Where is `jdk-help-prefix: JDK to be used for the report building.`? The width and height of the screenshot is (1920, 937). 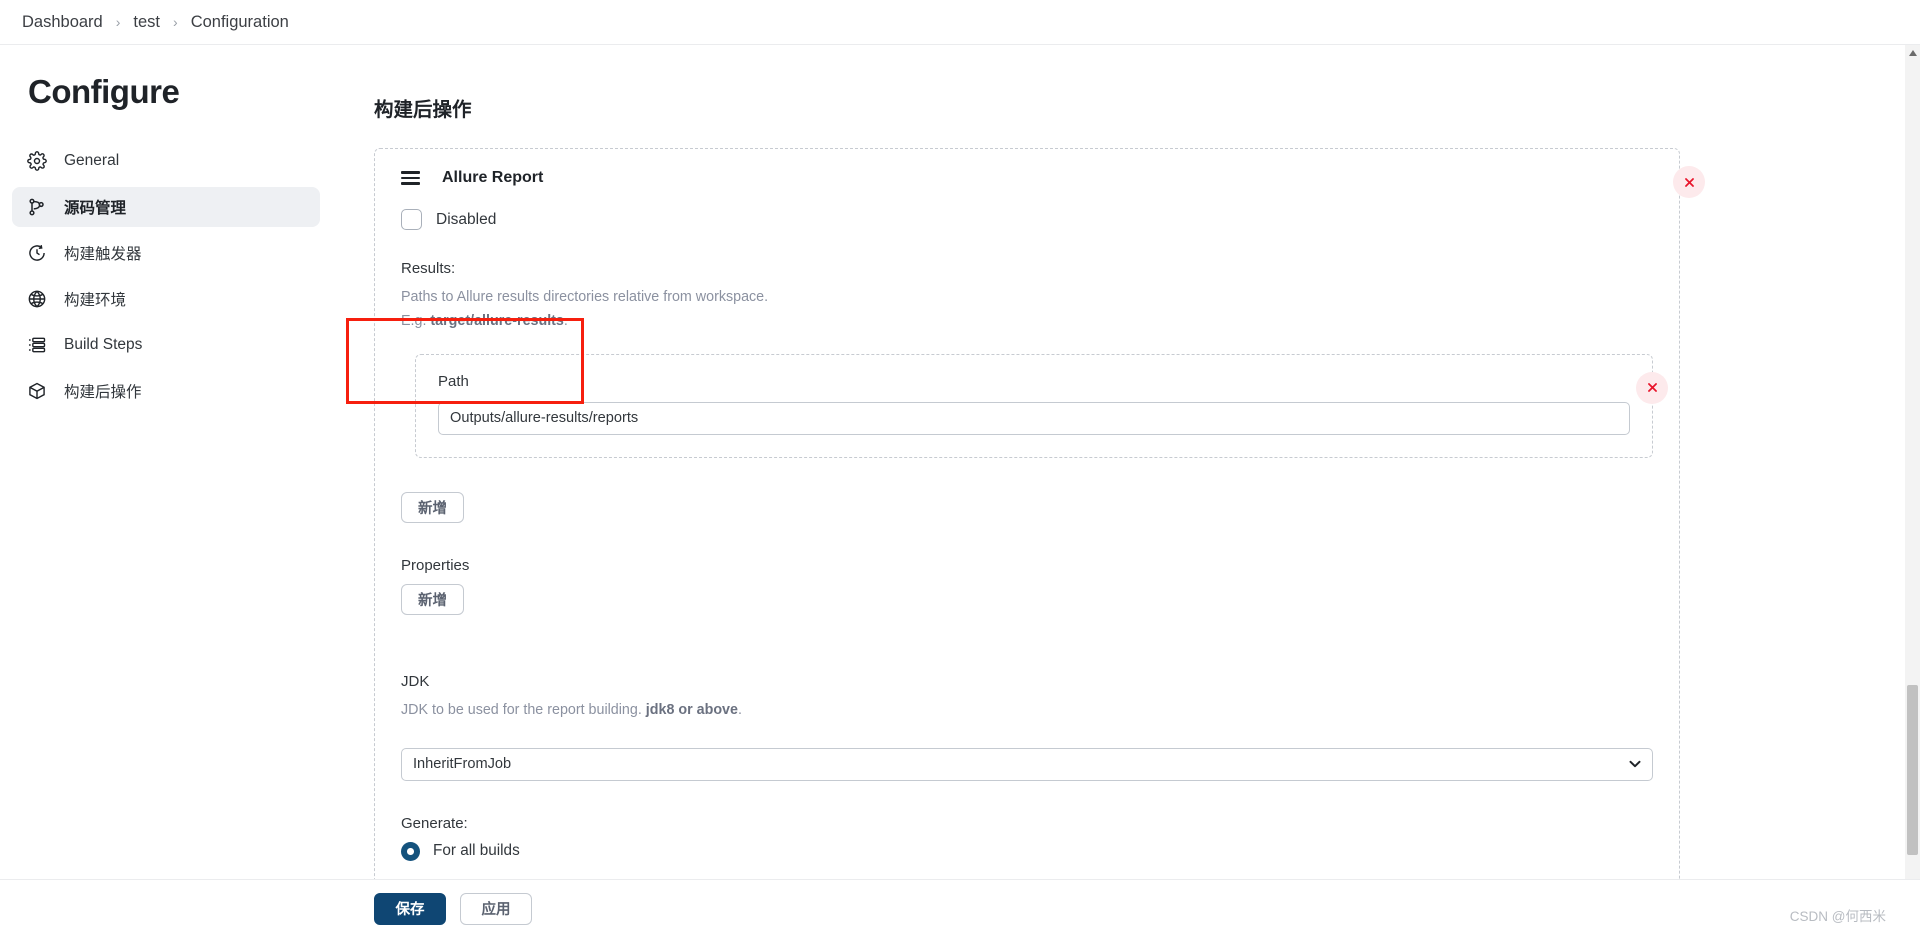 jdk-help-prefix: JDK to be used for the report building. is located at coordinates (523, 709).